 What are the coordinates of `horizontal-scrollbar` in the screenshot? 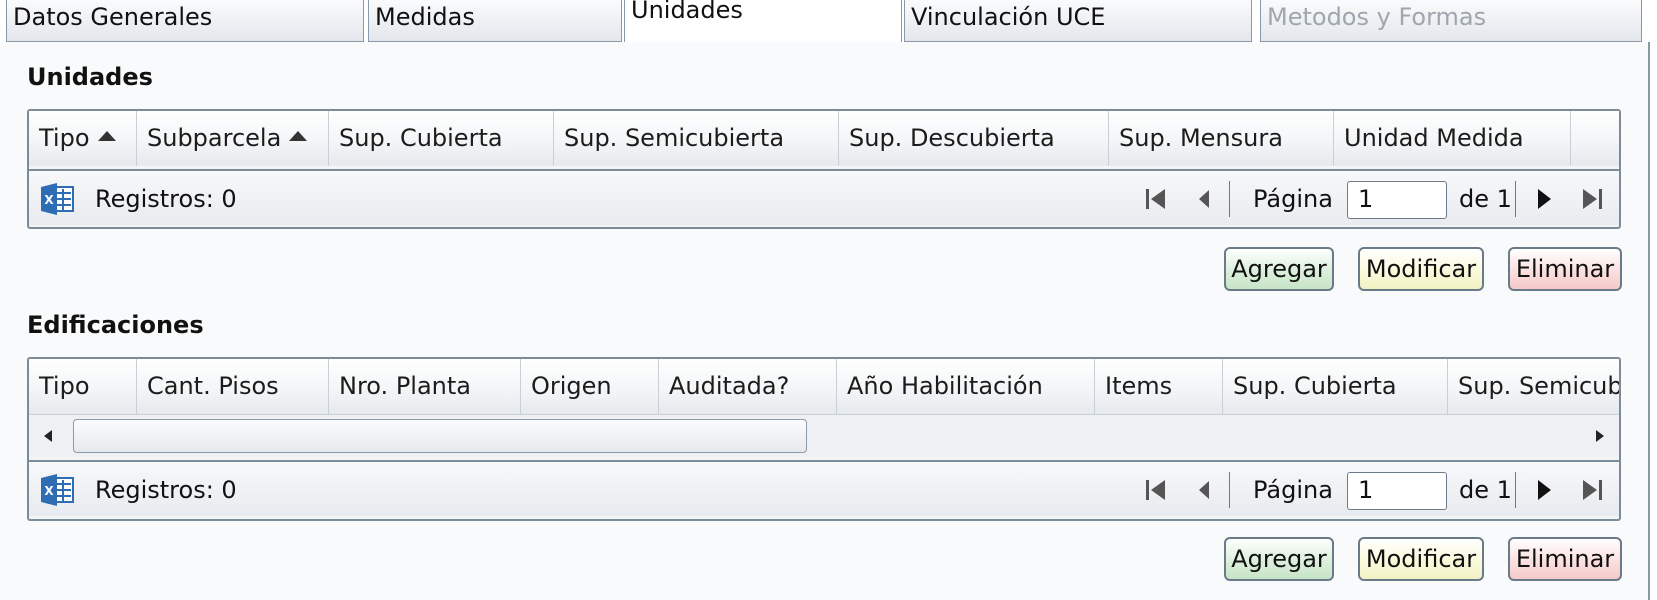 It's located at (824, 435).